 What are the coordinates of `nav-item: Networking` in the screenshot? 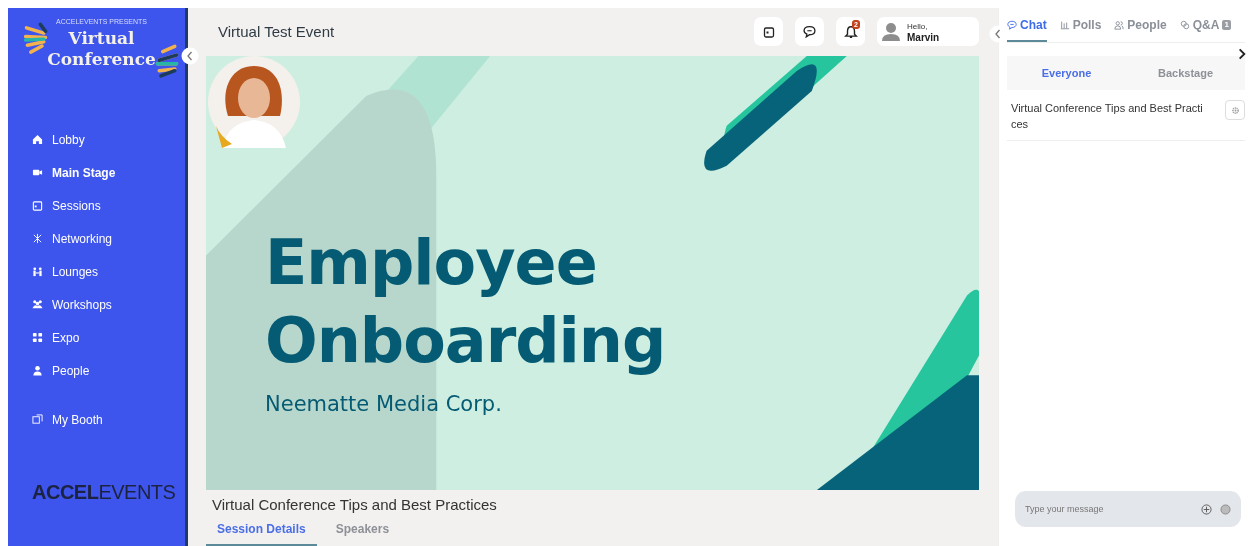 It's located at (108, 238).